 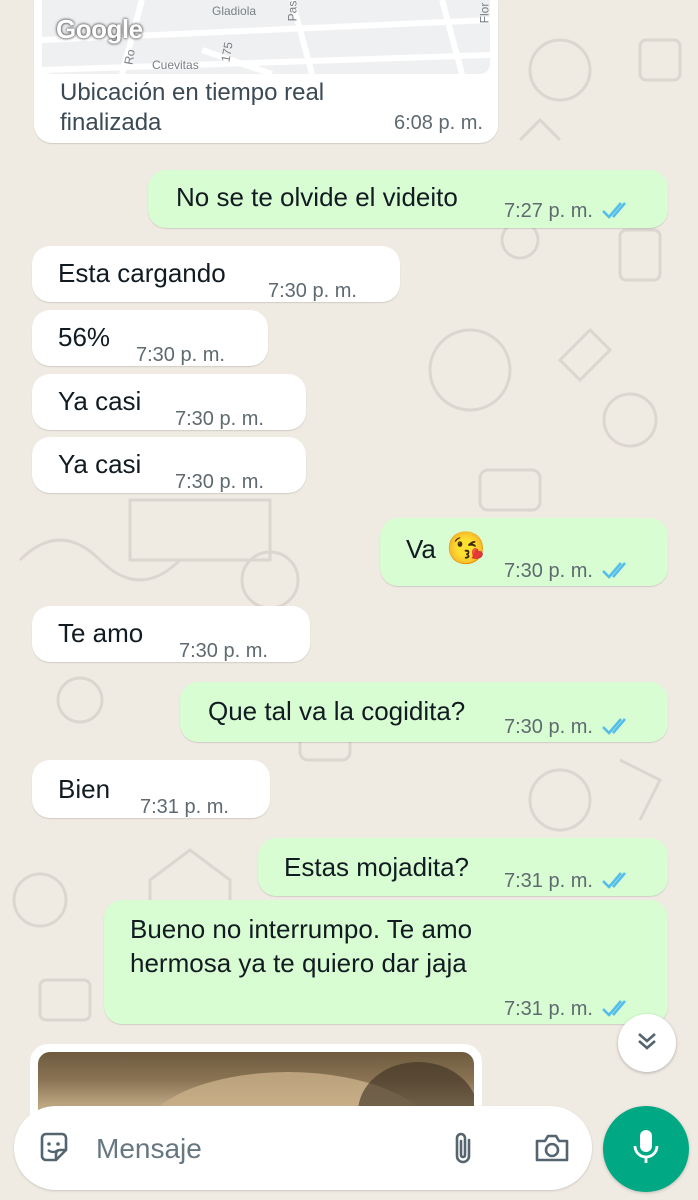 I want to click on map-label-flor: Flor, so click(x=483, y=13).